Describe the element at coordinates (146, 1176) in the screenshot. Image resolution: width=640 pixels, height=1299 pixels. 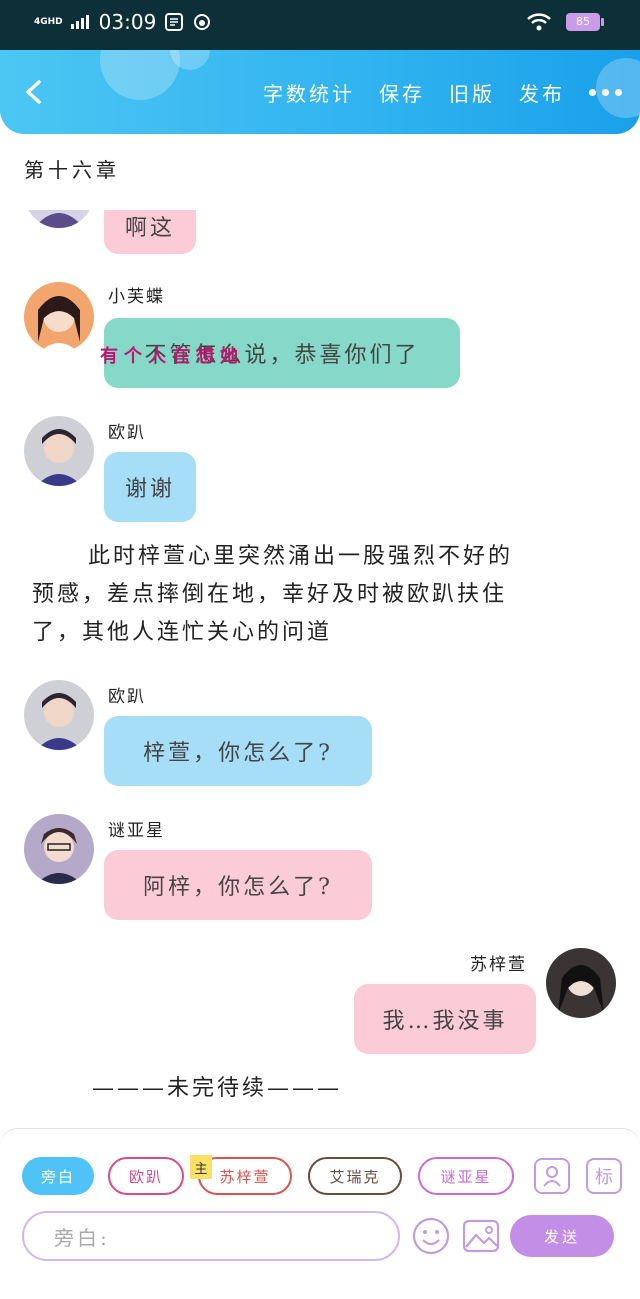
I see `role-chip-opa: 欧趴` at that location.